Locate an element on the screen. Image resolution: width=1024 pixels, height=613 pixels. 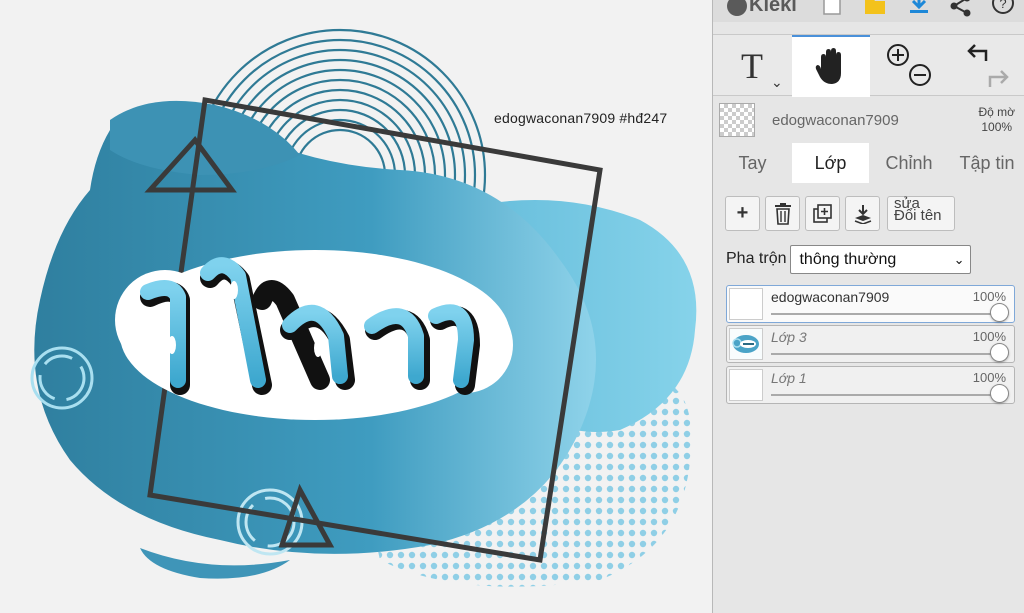
blend-mode-select: thông thường ⌄ is located at coordinates (881, 259).